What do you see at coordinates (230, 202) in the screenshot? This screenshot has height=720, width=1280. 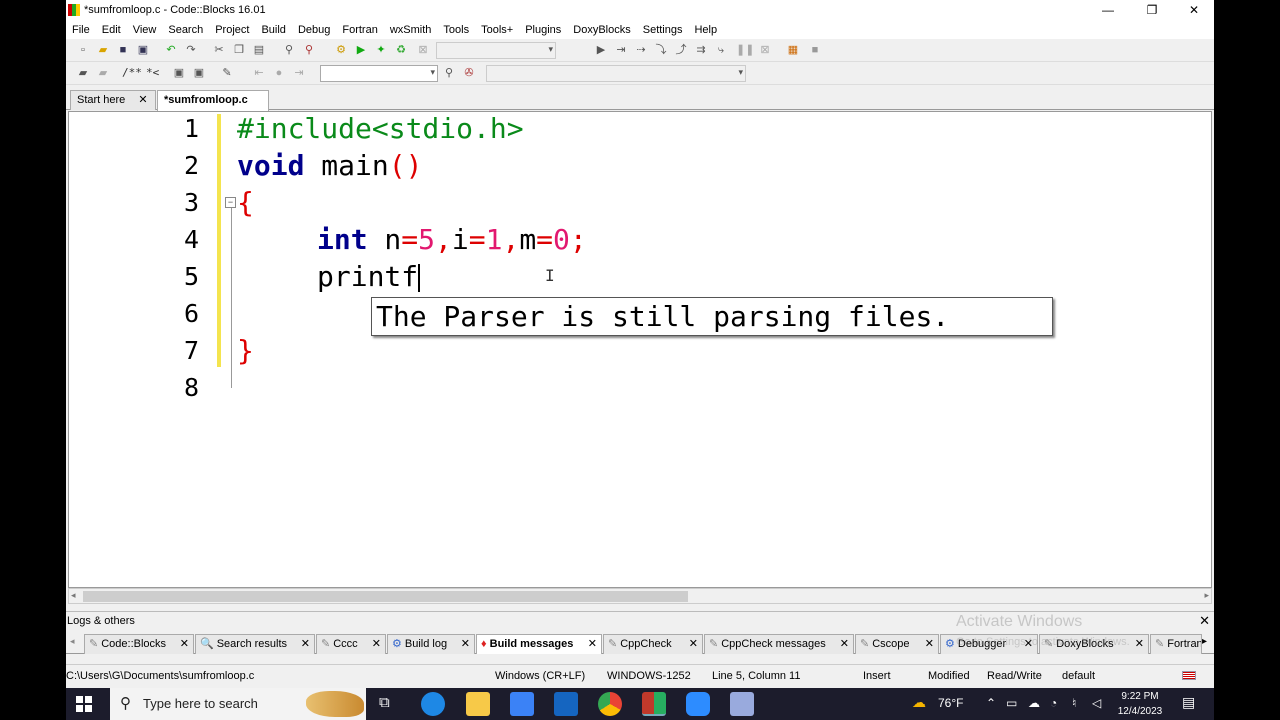 I see `fold-toggle-icon: −` at bounding box center [230, 202].